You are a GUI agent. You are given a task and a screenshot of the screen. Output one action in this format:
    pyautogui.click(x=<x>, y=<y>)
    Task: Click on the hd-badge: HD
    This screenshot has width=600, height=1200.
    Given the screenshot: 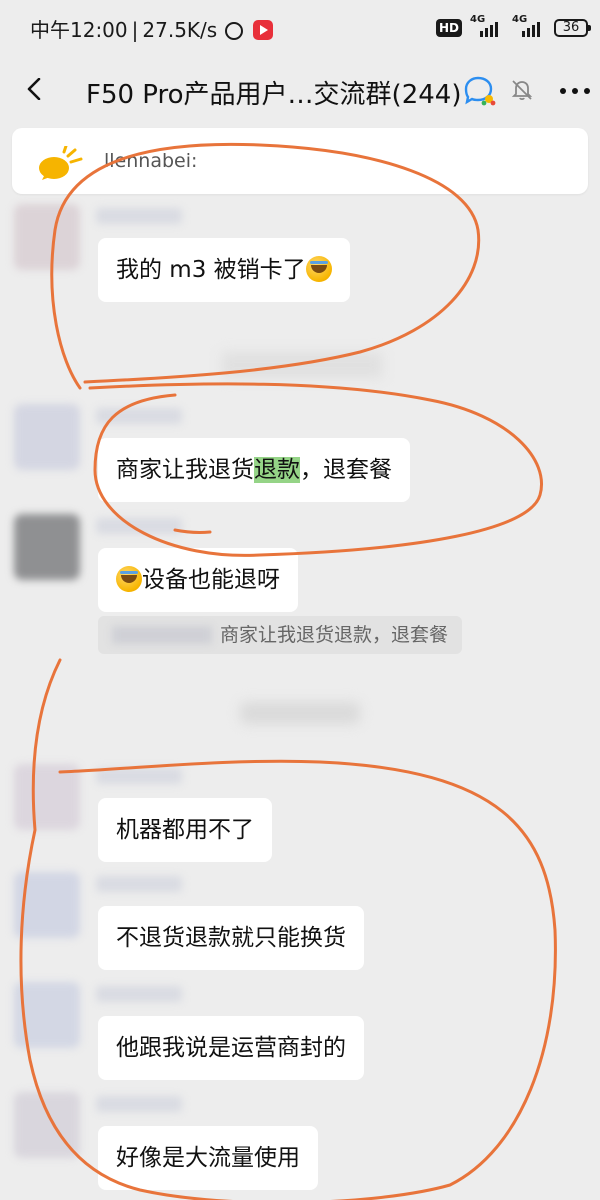 What is the action you would take?
    pyautogui.click(x=448, y=28)
    